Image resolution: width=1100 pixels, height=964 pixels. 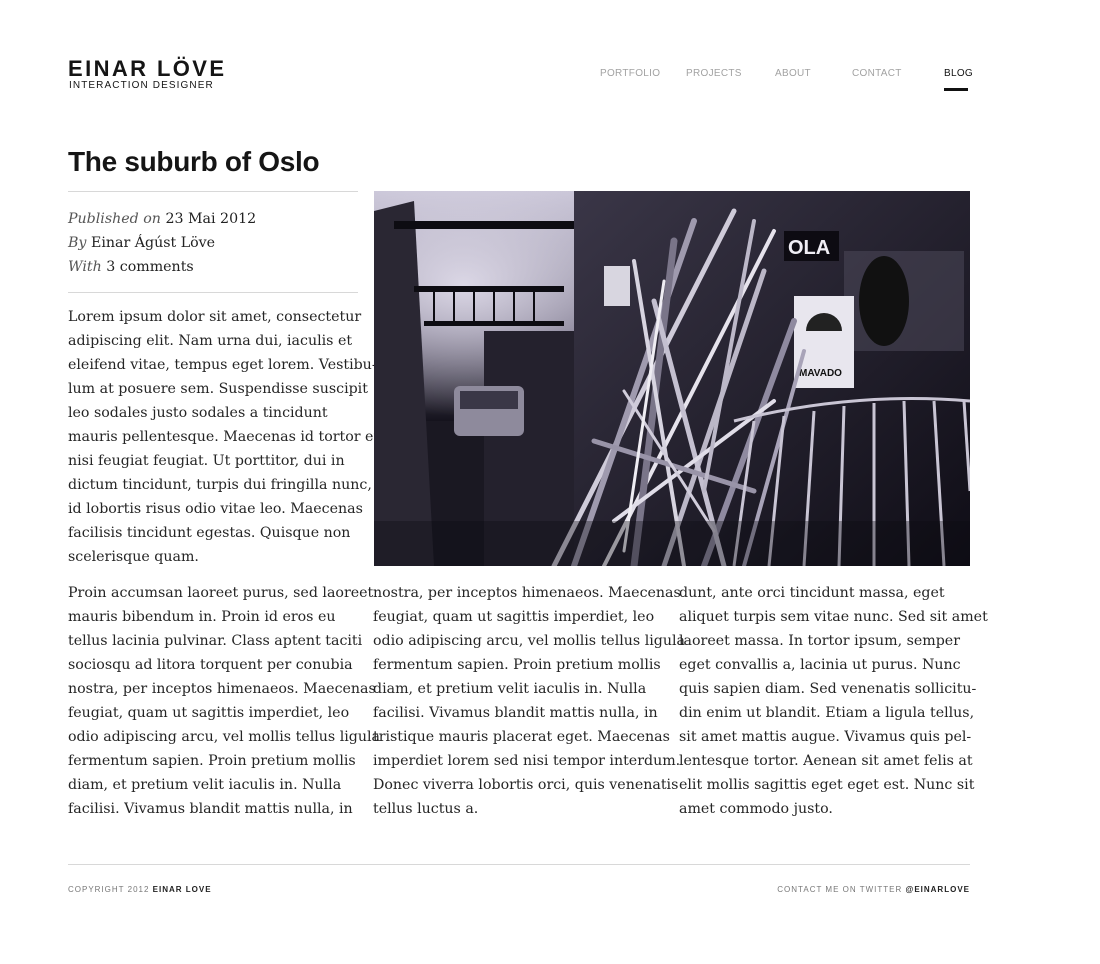 What do you see at coordinates (147, 69) in the screenshot?
I see `site-name: EINAR LÖVE` at bounding box center [147, 69].